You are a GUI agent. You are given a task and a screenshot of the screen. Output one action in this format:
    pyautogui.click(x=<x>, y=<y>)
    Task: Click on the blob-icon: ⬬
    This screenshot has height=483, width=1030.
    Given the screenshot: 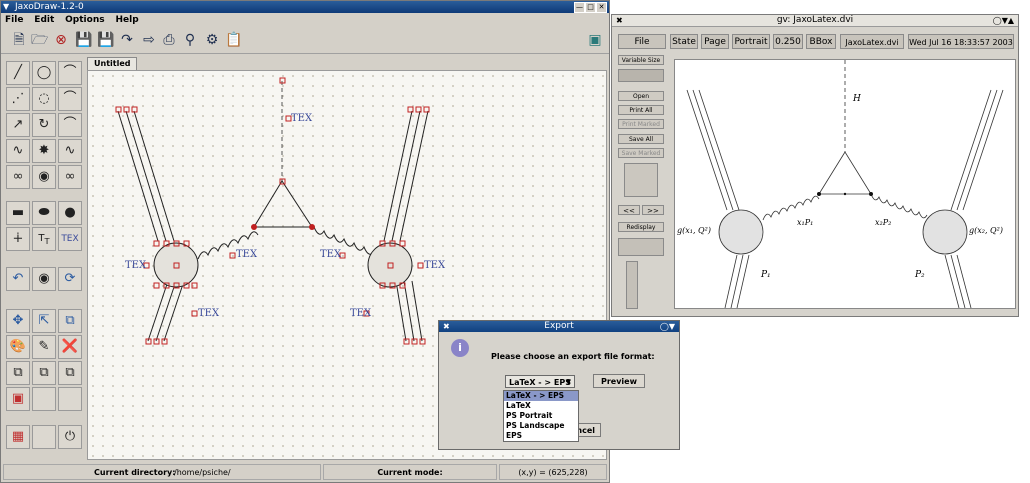 What is the action you would take?
    pyautogui.click(x=44, y=213)
    